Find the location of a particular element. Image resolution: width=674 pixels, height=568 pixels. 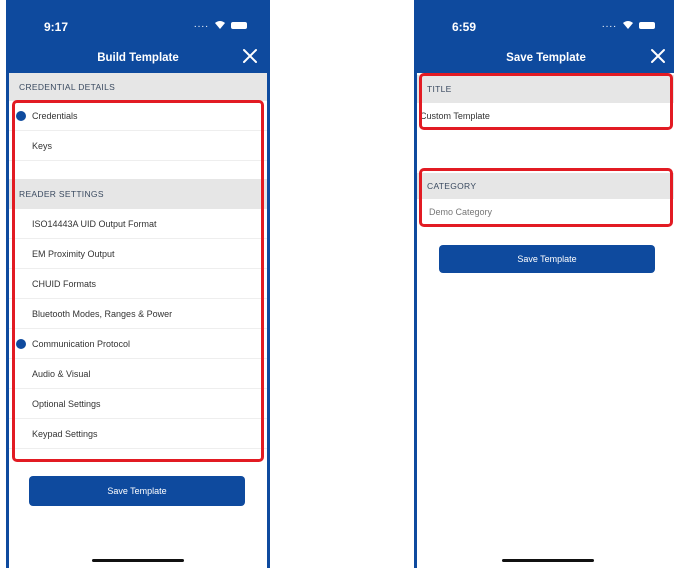

settings-row: Communication Protocol is located at coordinates (138, 344).